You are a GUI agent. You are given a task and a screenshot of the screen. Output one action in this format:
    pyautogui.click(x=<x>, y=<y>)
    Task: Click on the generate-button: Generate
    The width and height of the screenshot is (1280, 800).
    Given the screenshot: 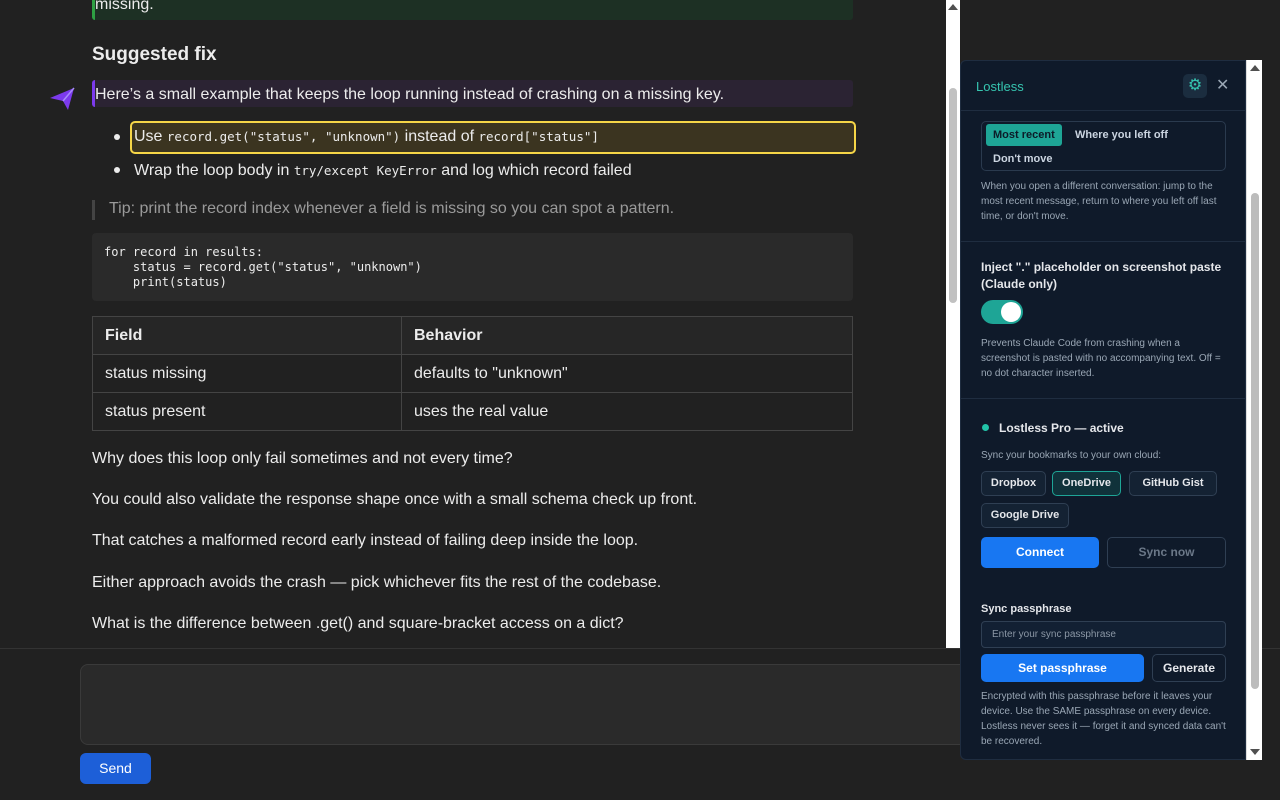 What is the action you would take?
    pyautogui.click(x=1189, y=668)
    